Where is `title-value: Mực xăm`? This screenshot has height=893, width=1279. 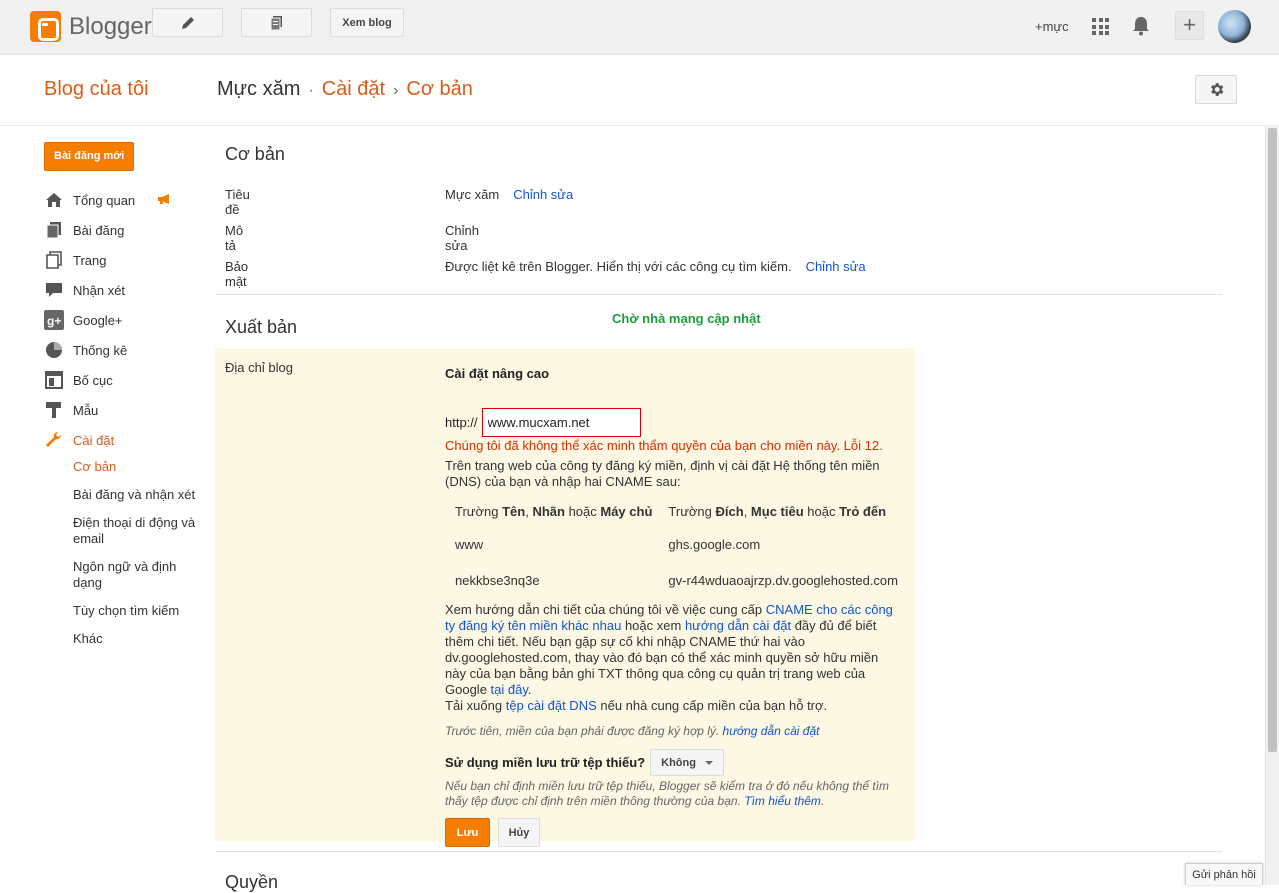 title-value: Mực xăm is located at coordinates (472, 194).